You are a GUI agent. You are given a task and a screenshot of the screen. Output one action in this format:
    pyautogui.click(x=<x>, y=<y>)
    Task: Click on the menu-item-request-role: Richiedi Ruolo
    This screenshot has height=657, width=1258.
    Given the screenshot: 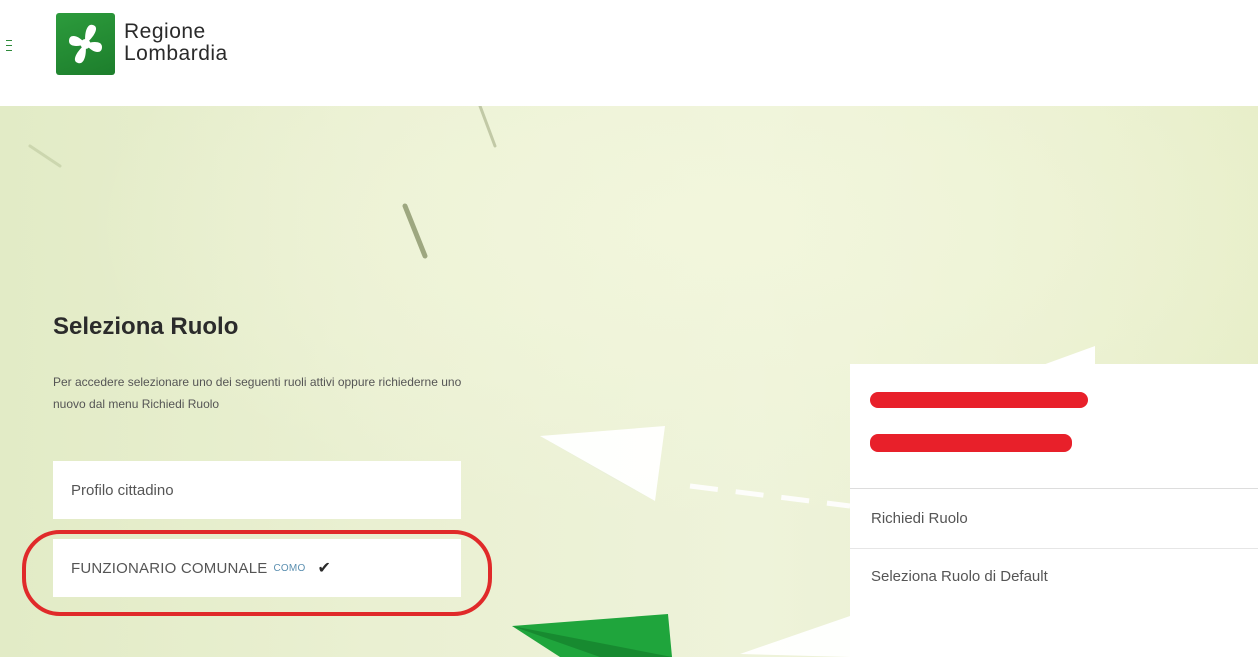 What is the action you would take?
    pyautogui.click(x=919, y=518)
    